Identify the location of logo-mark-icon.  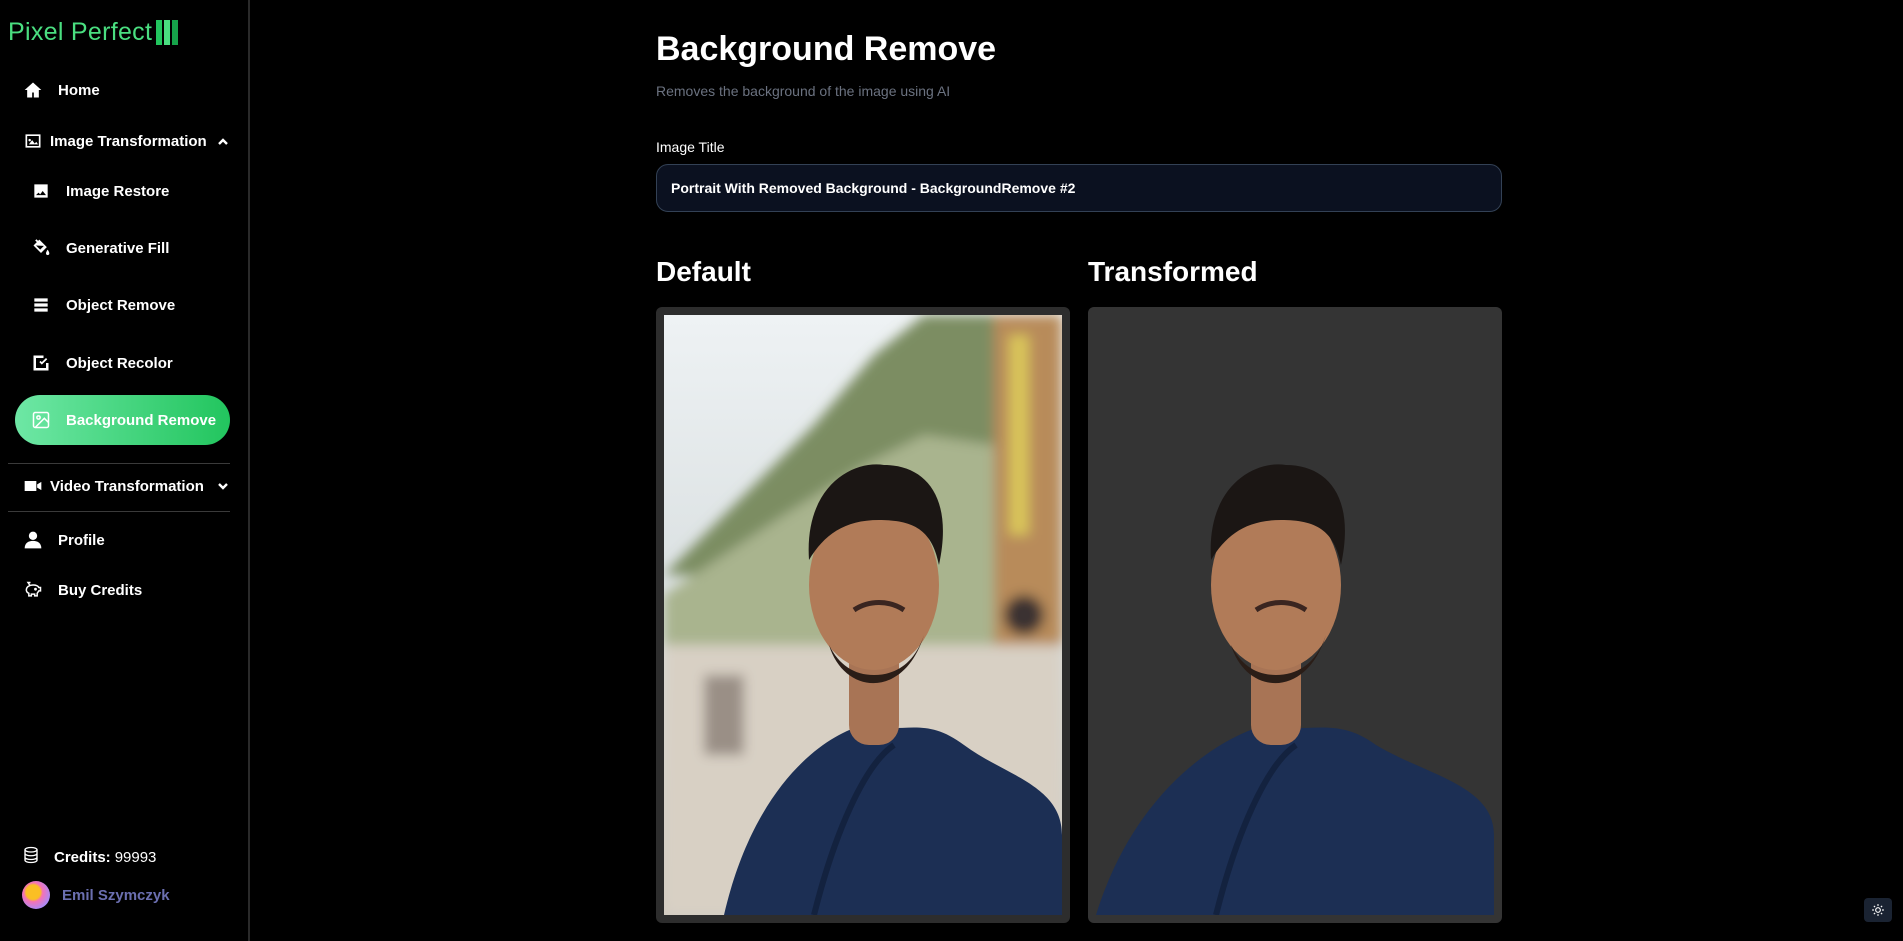
(167, 32).